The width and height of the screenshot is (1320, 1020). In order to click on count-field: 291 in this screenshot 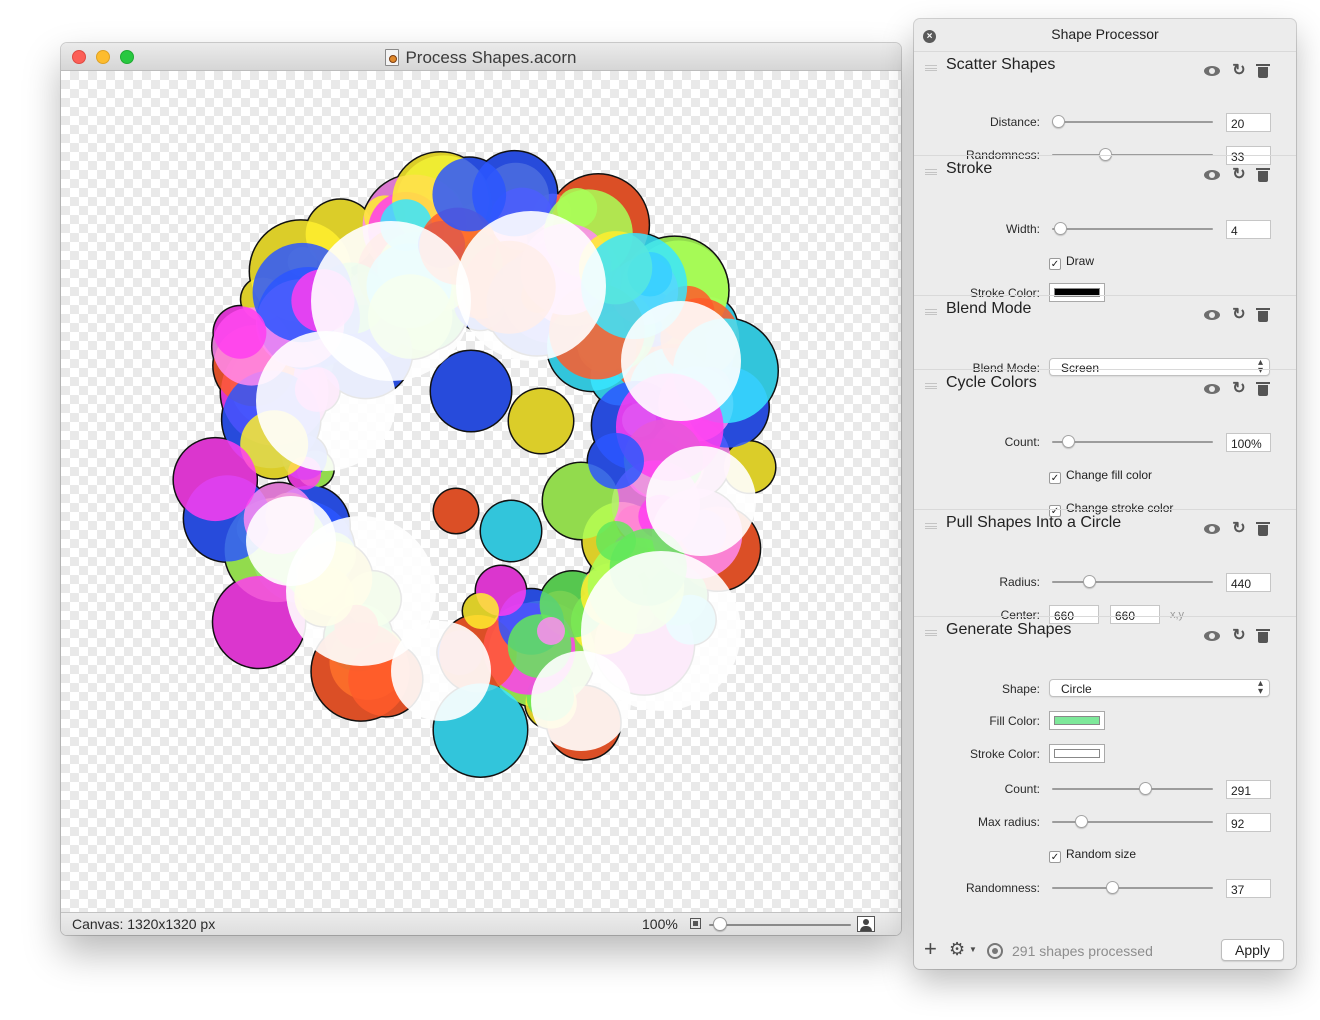, I will do `click(1248, 789)`.